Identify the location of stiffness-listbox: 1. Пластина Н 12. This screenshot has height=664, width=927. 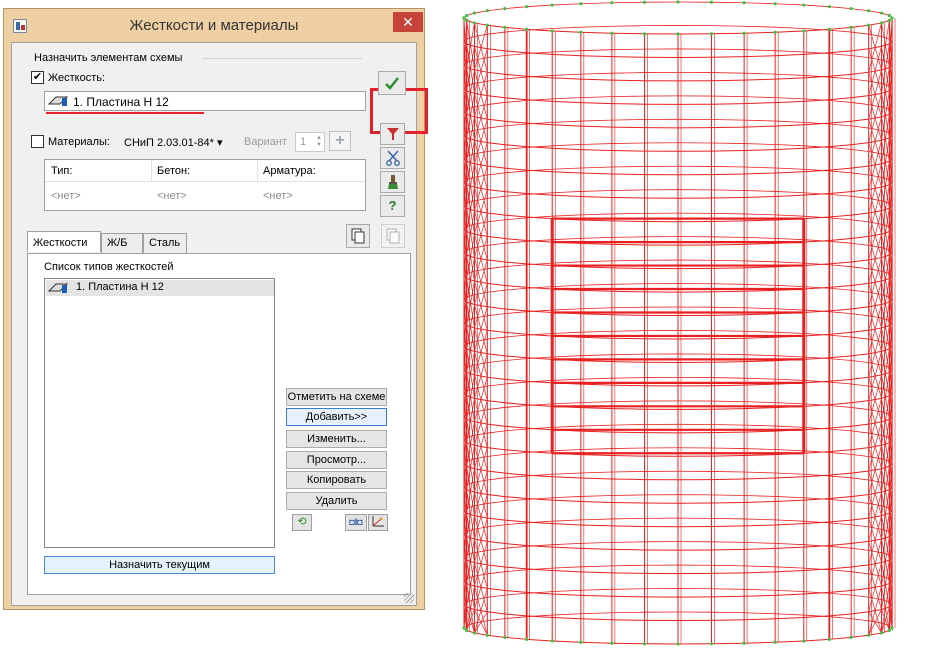
(159, 413).